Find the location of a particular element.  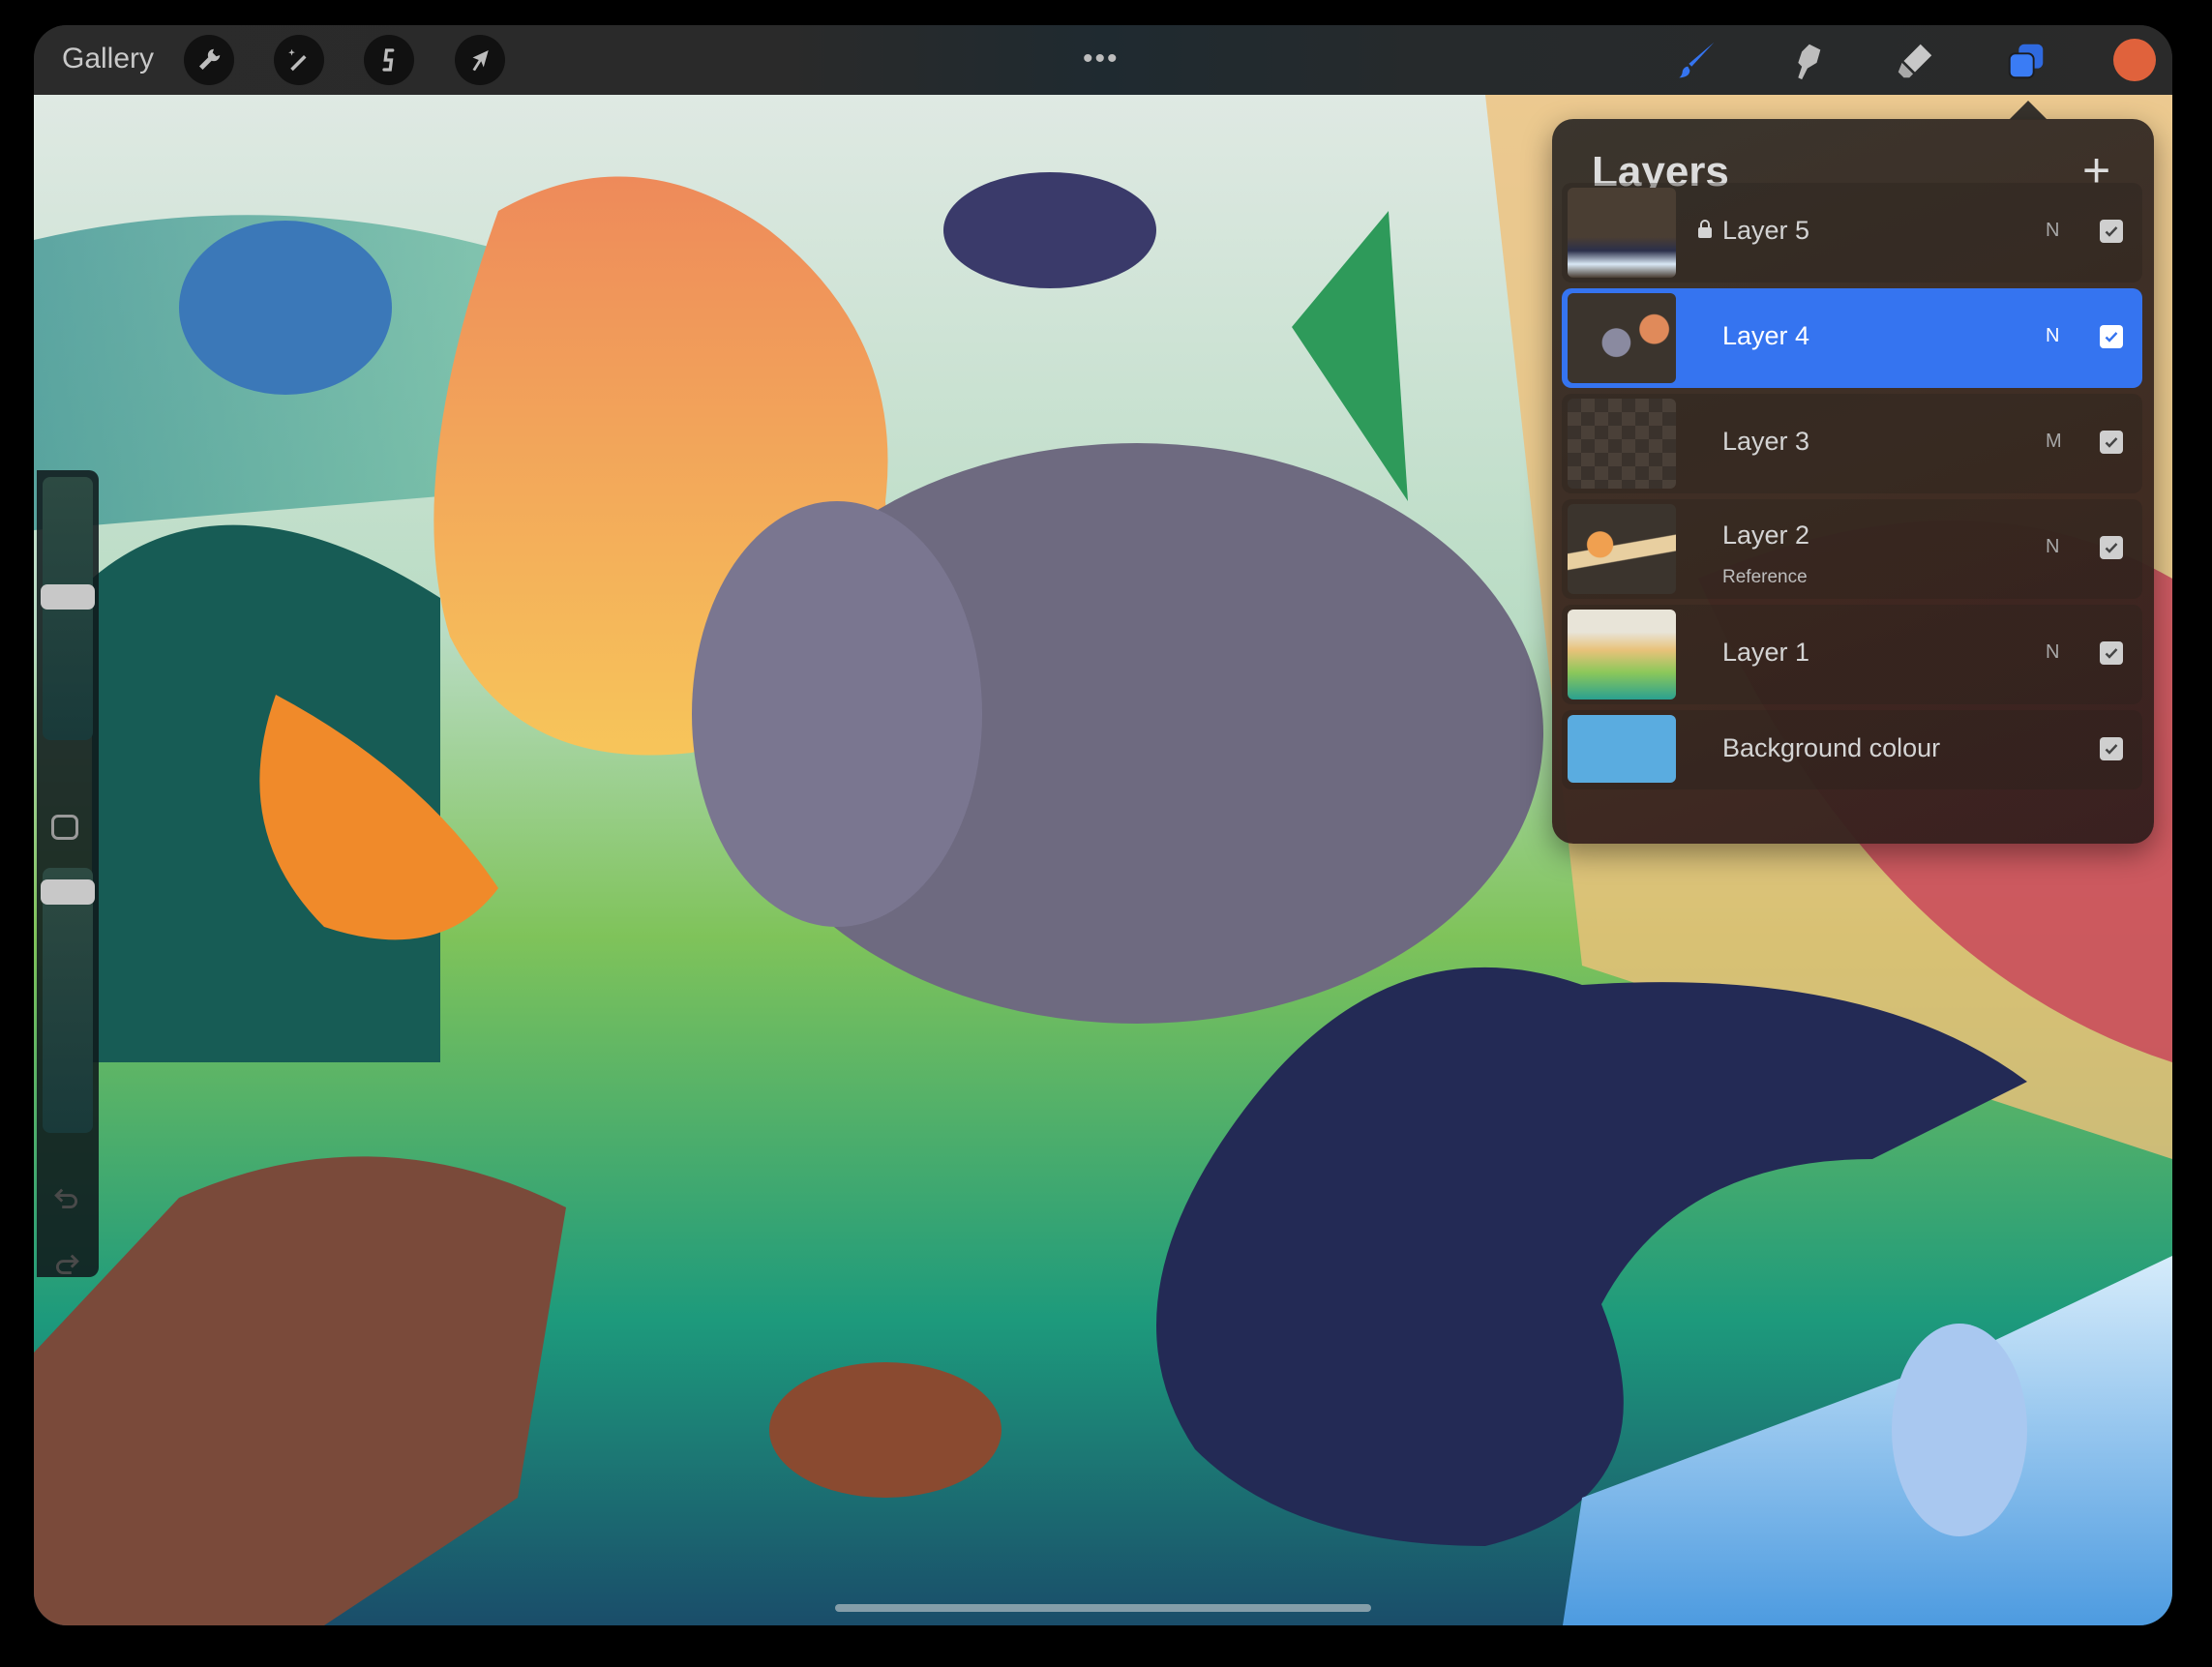

top-toolbar: Gallery ••• is located at coordinates (1103, 60).